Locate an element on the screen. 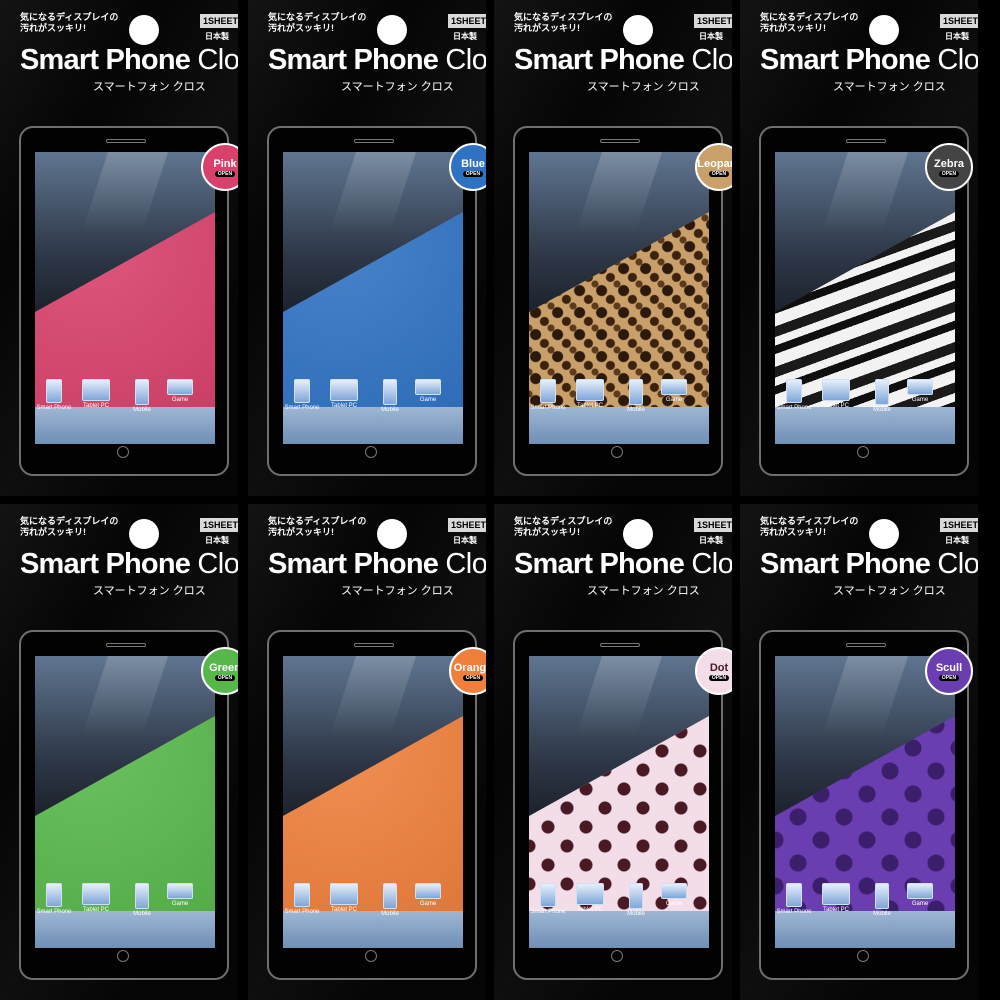 Image resolution: width=1000 pixels, height=1000 pixels. variant-label: Leopard is located at coordinates (714, 163).